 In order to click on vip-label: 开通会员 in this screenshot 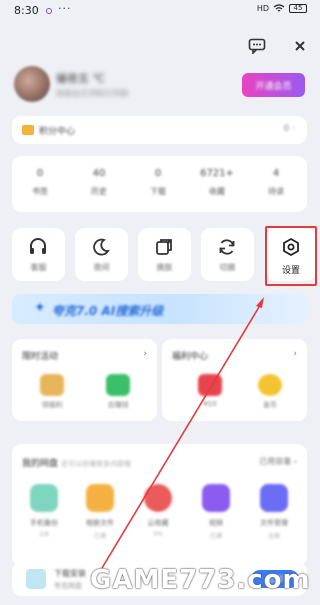, I will do `click(273, 86)`.